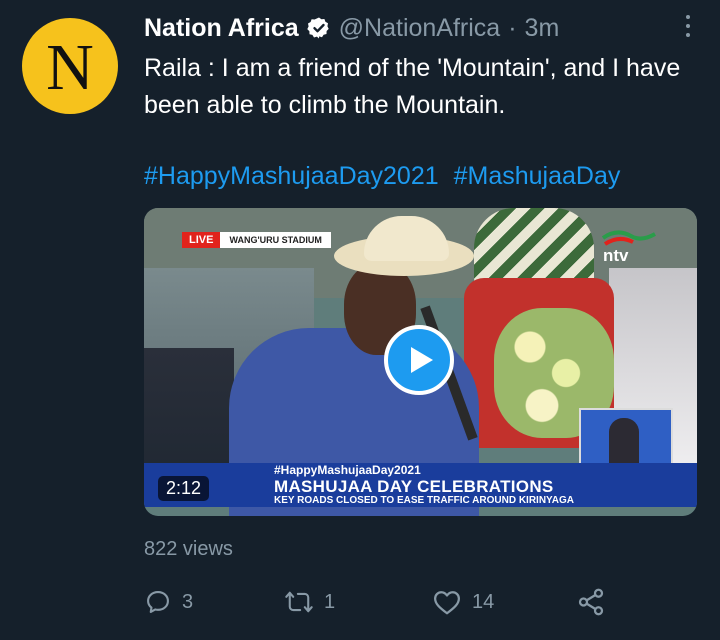 This screenshot has height=640, width=720. I want to click on reply-button: 3, so click(168, 602).